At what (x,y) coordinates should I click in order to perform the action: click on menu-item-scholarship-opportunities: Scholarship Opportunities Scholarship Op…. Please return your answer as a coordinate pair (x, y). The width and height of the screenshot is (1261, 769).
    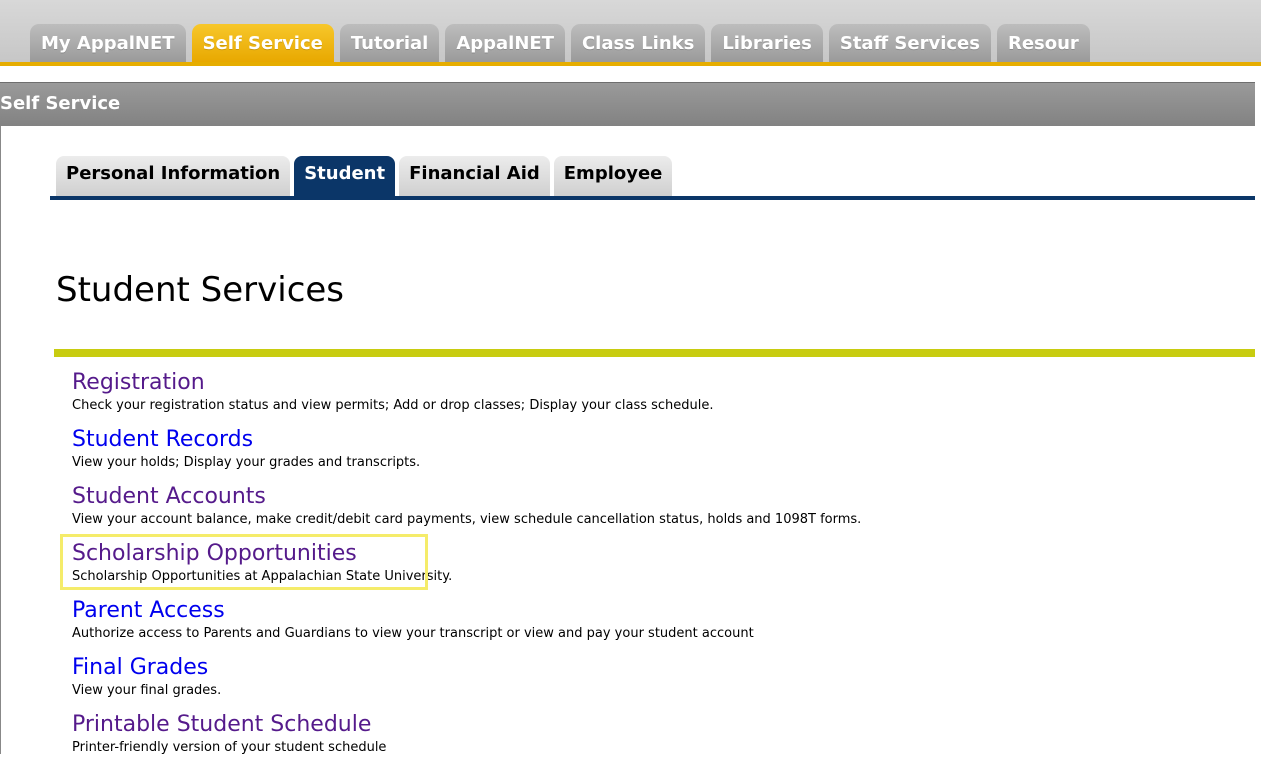
    Looking at the image, I should click on (662, 569).